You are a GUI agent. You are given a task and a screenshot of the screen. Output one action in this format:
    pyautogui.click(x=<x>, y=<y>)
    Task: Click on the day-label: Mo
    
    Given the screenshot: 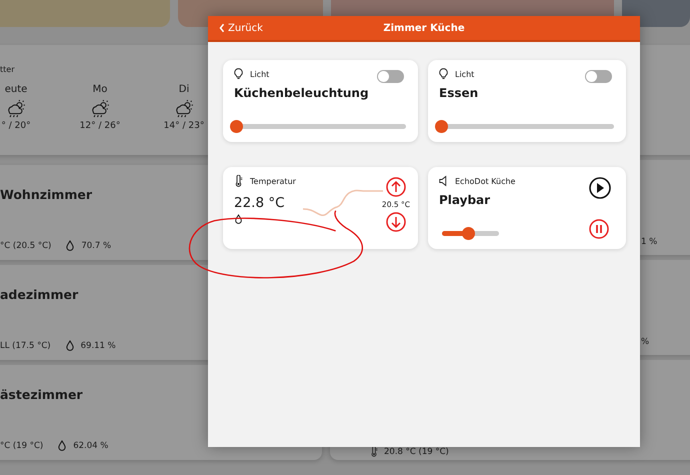 What is the action you would take?
    pyautogui.click(x=100, y=89)
    